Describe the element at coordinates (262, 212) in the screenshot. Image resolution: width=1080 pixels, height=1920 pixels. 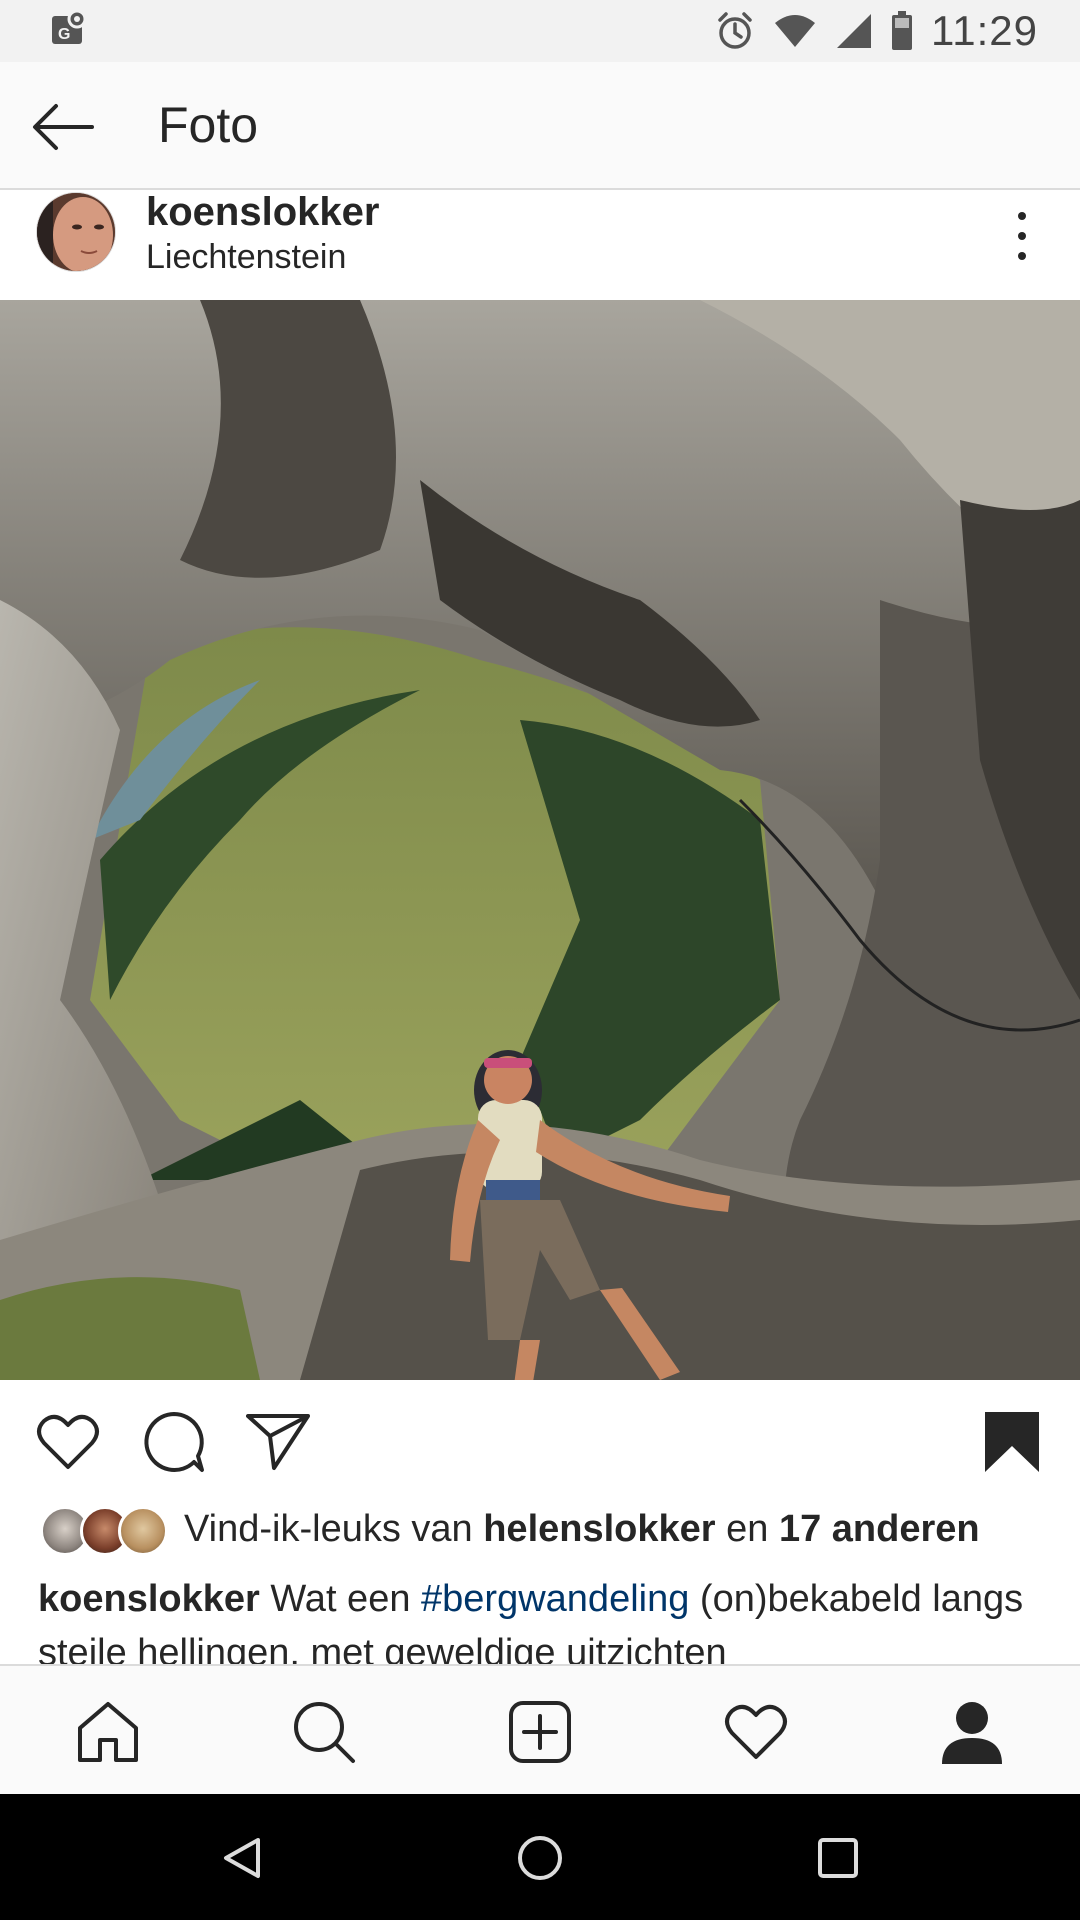
I see `post-username: koenslokker` at that location.